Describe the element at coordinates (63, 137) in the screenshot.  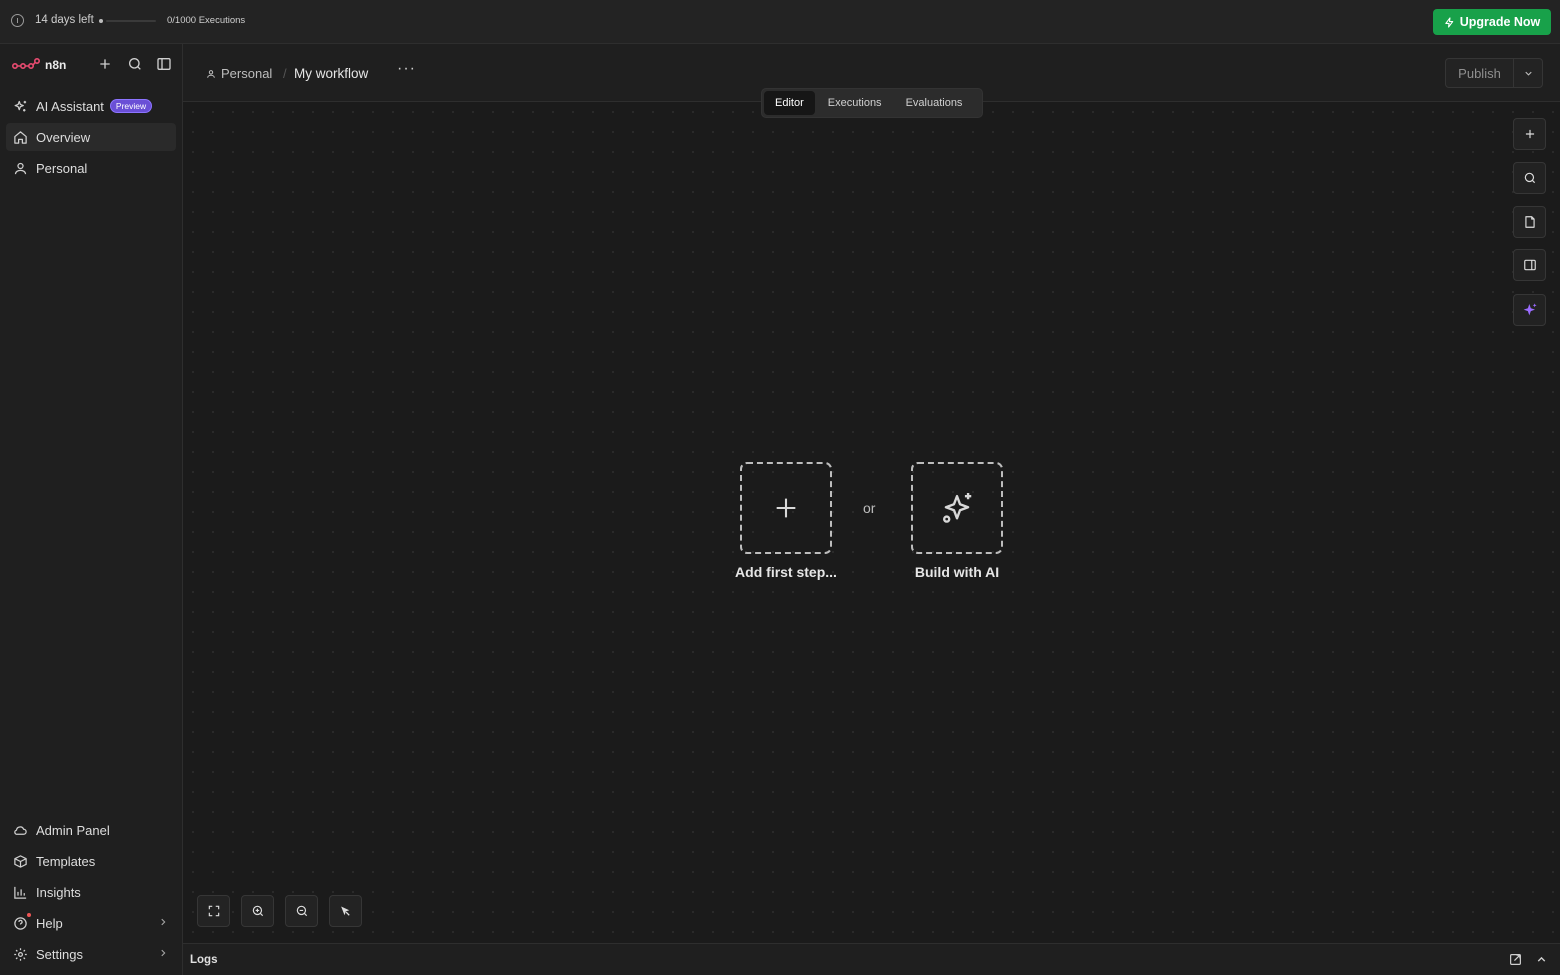
I see `sidebar-item-label: Overview` at that location.